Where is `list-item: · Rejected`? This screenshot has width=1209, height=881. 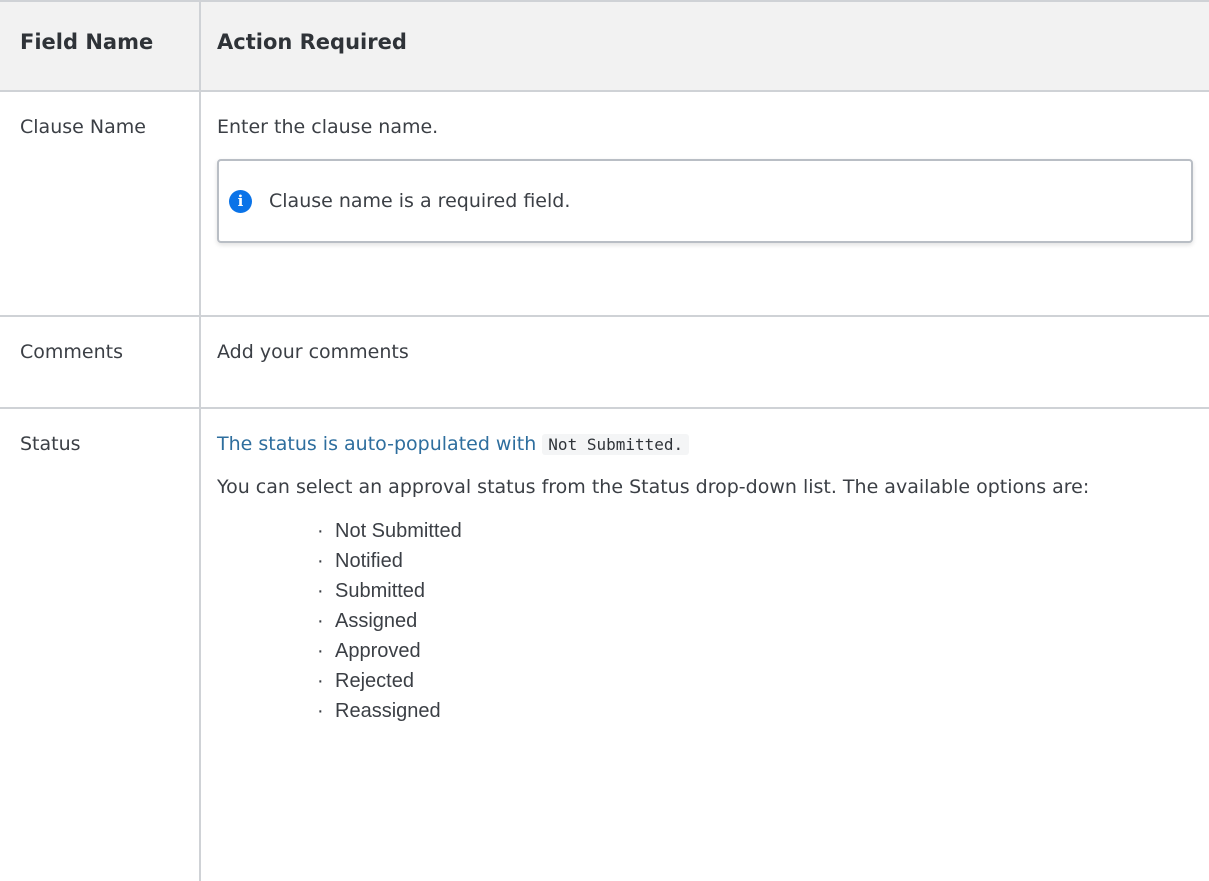
list-item: · Rejected is located at coordinates (756, 681).